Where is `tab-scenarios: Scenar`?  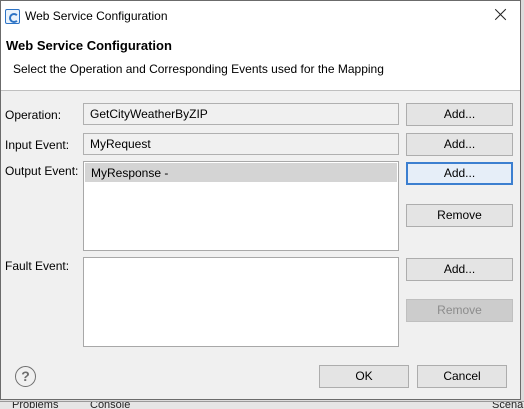
tab-scenarios: Scenar is located at coordinates (508, 405).